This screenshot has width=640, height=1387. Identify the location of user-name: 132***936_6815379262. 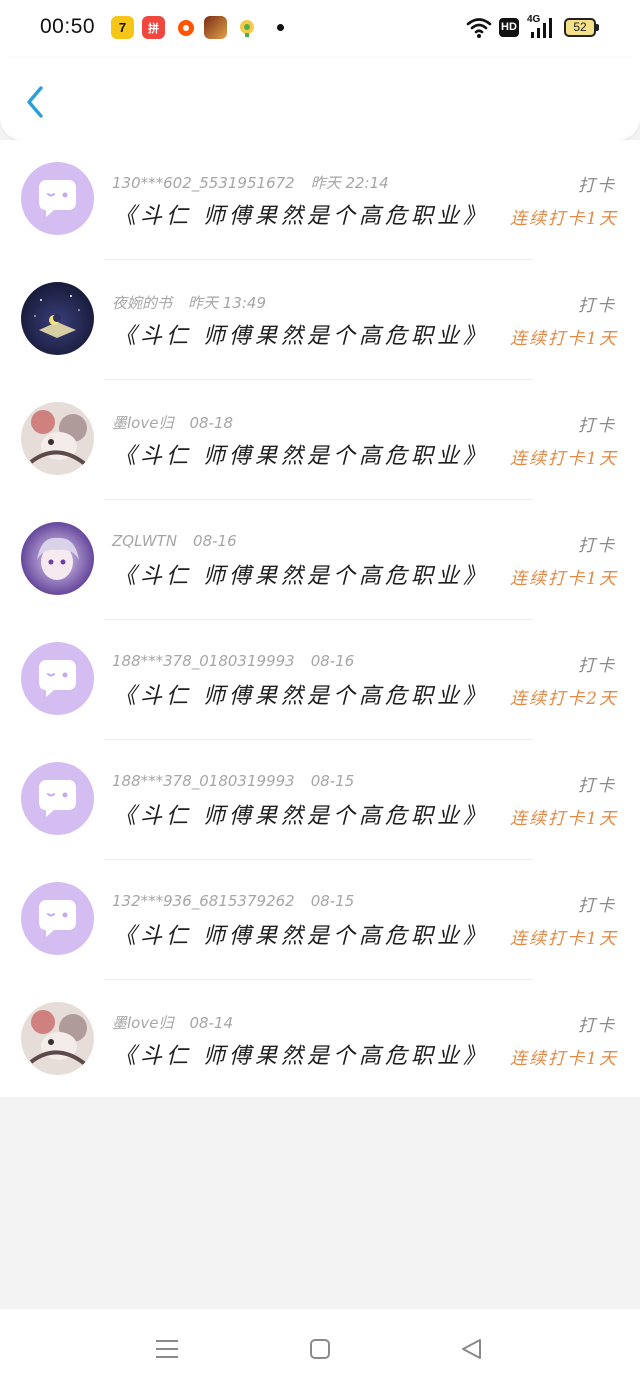
(203, 901).